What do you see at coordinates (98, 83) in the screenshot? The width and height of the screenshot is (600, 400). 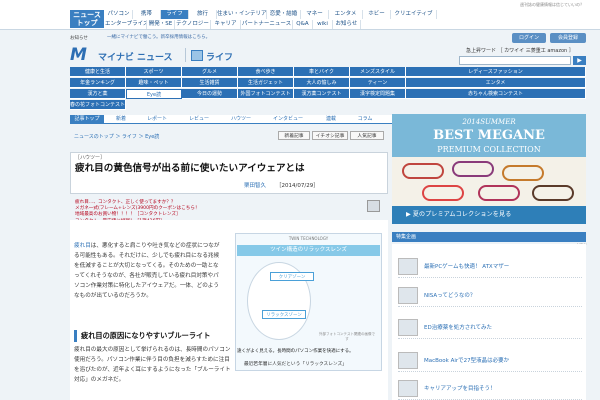 I see `cat-nenkin: 年金ランキング` at bounding box center [98, 83].